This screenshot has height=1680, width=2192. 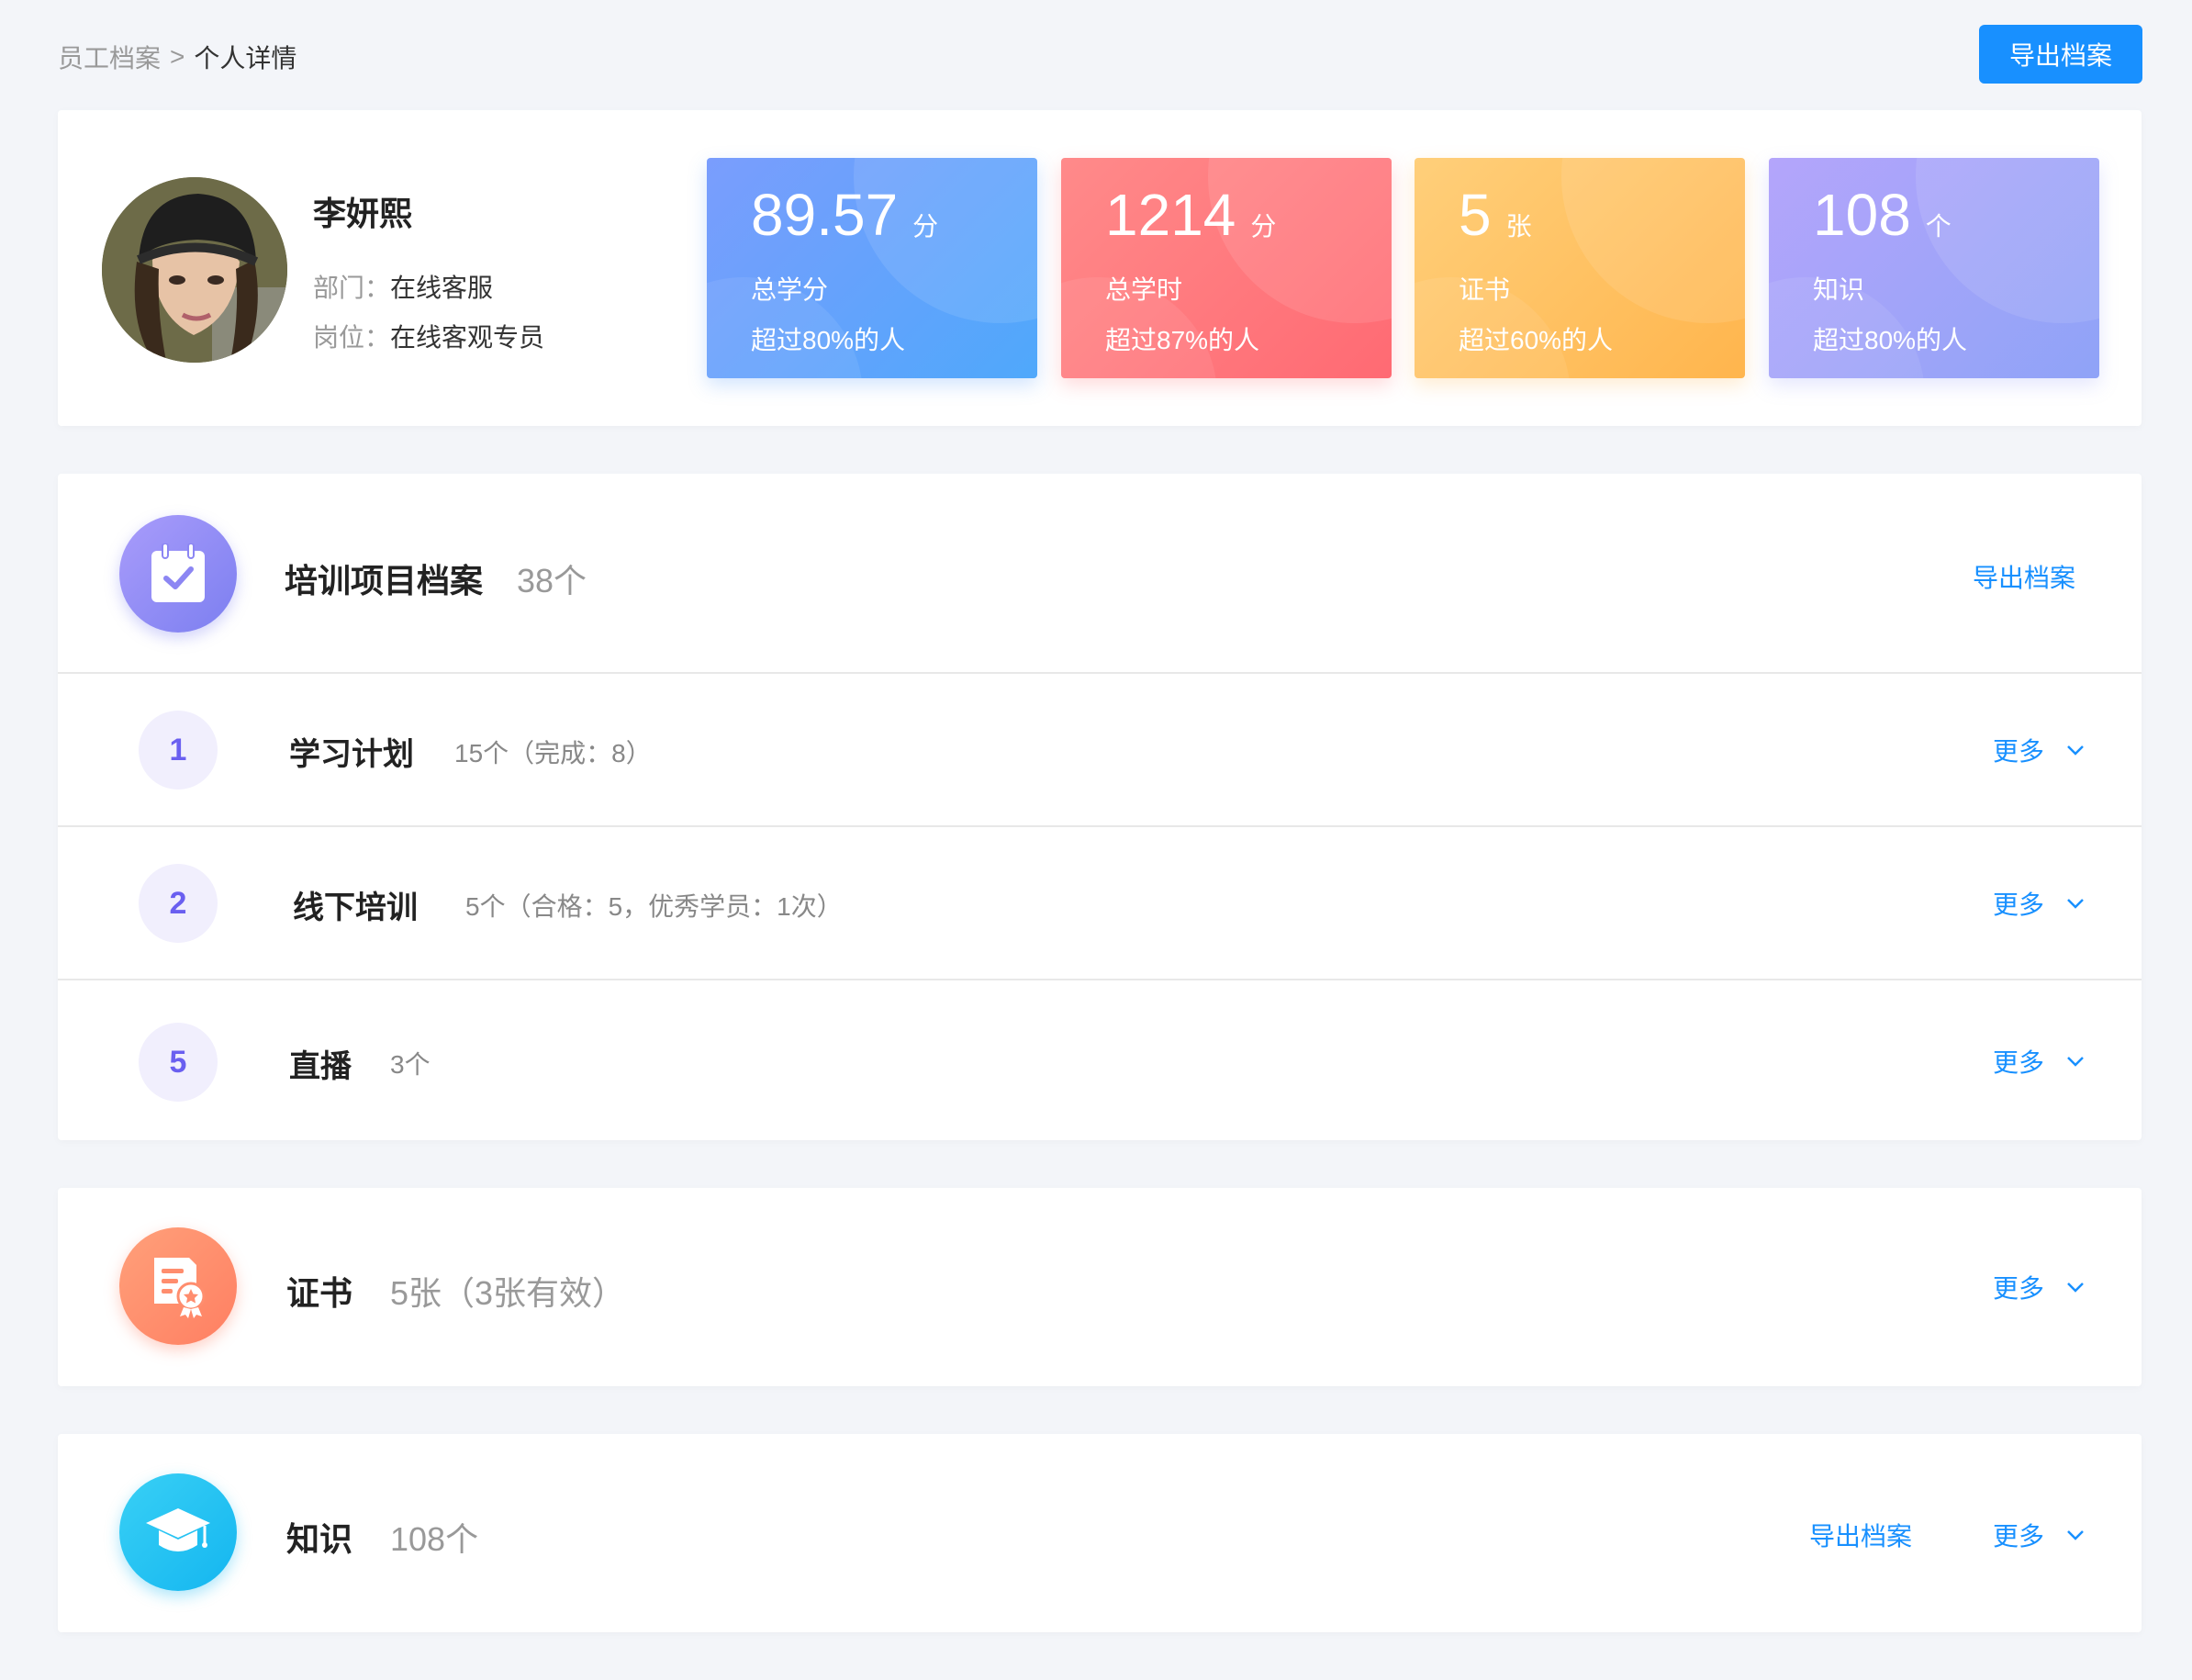 What do you see at coordinates (1100, 1057) in the screenshot?
I see `list-item: 5 直播 3个 更多` at bounding box center [1100, 1057].